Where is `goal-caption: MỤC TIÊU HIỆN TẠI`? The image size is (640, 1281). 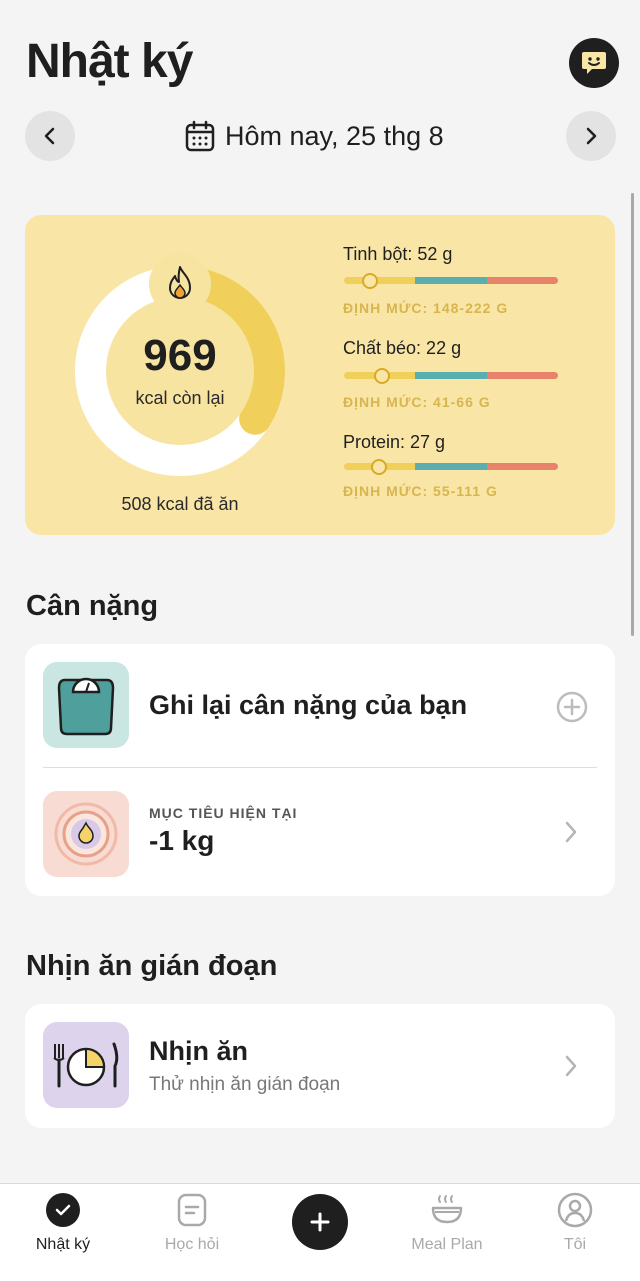 goal-caption: MỤC TIÊU HIỆN TẠI is located at coordinates (223, 813).